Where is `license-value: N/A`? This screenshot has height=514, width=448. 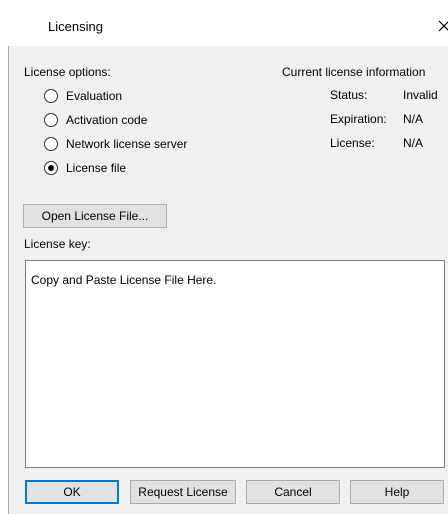 license-value: N/A is located at coordinates (413, 143).